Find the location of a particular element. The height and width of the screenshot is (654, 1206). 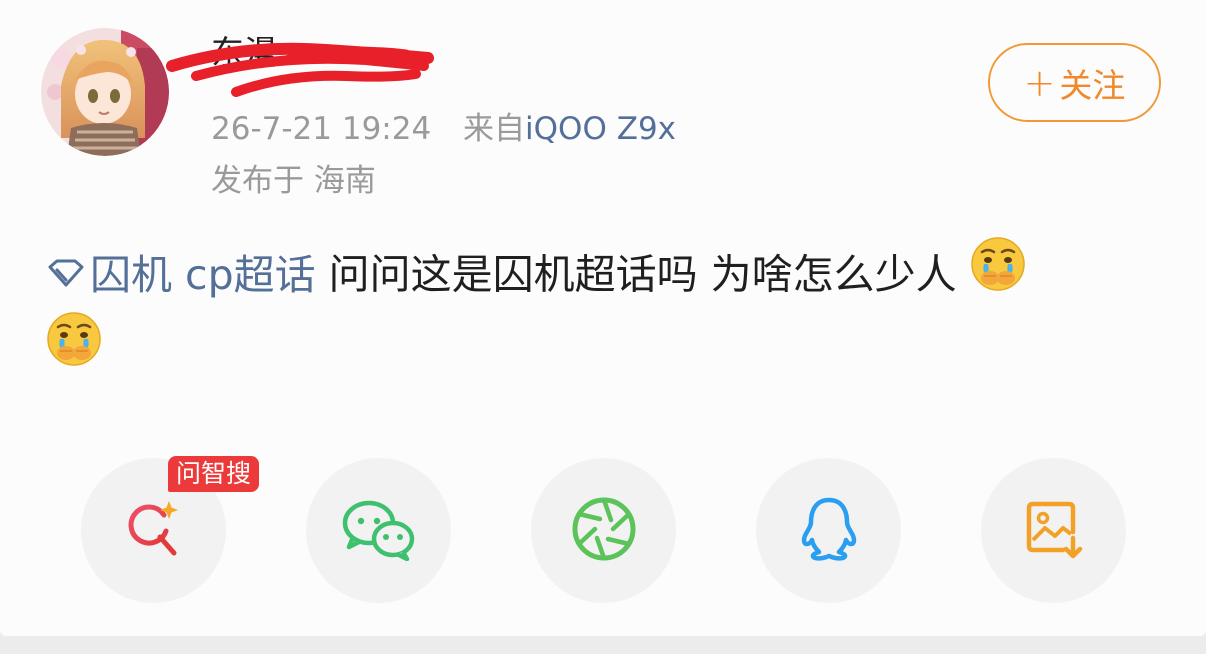

aperture-icon is located at coordinates (604, 531).